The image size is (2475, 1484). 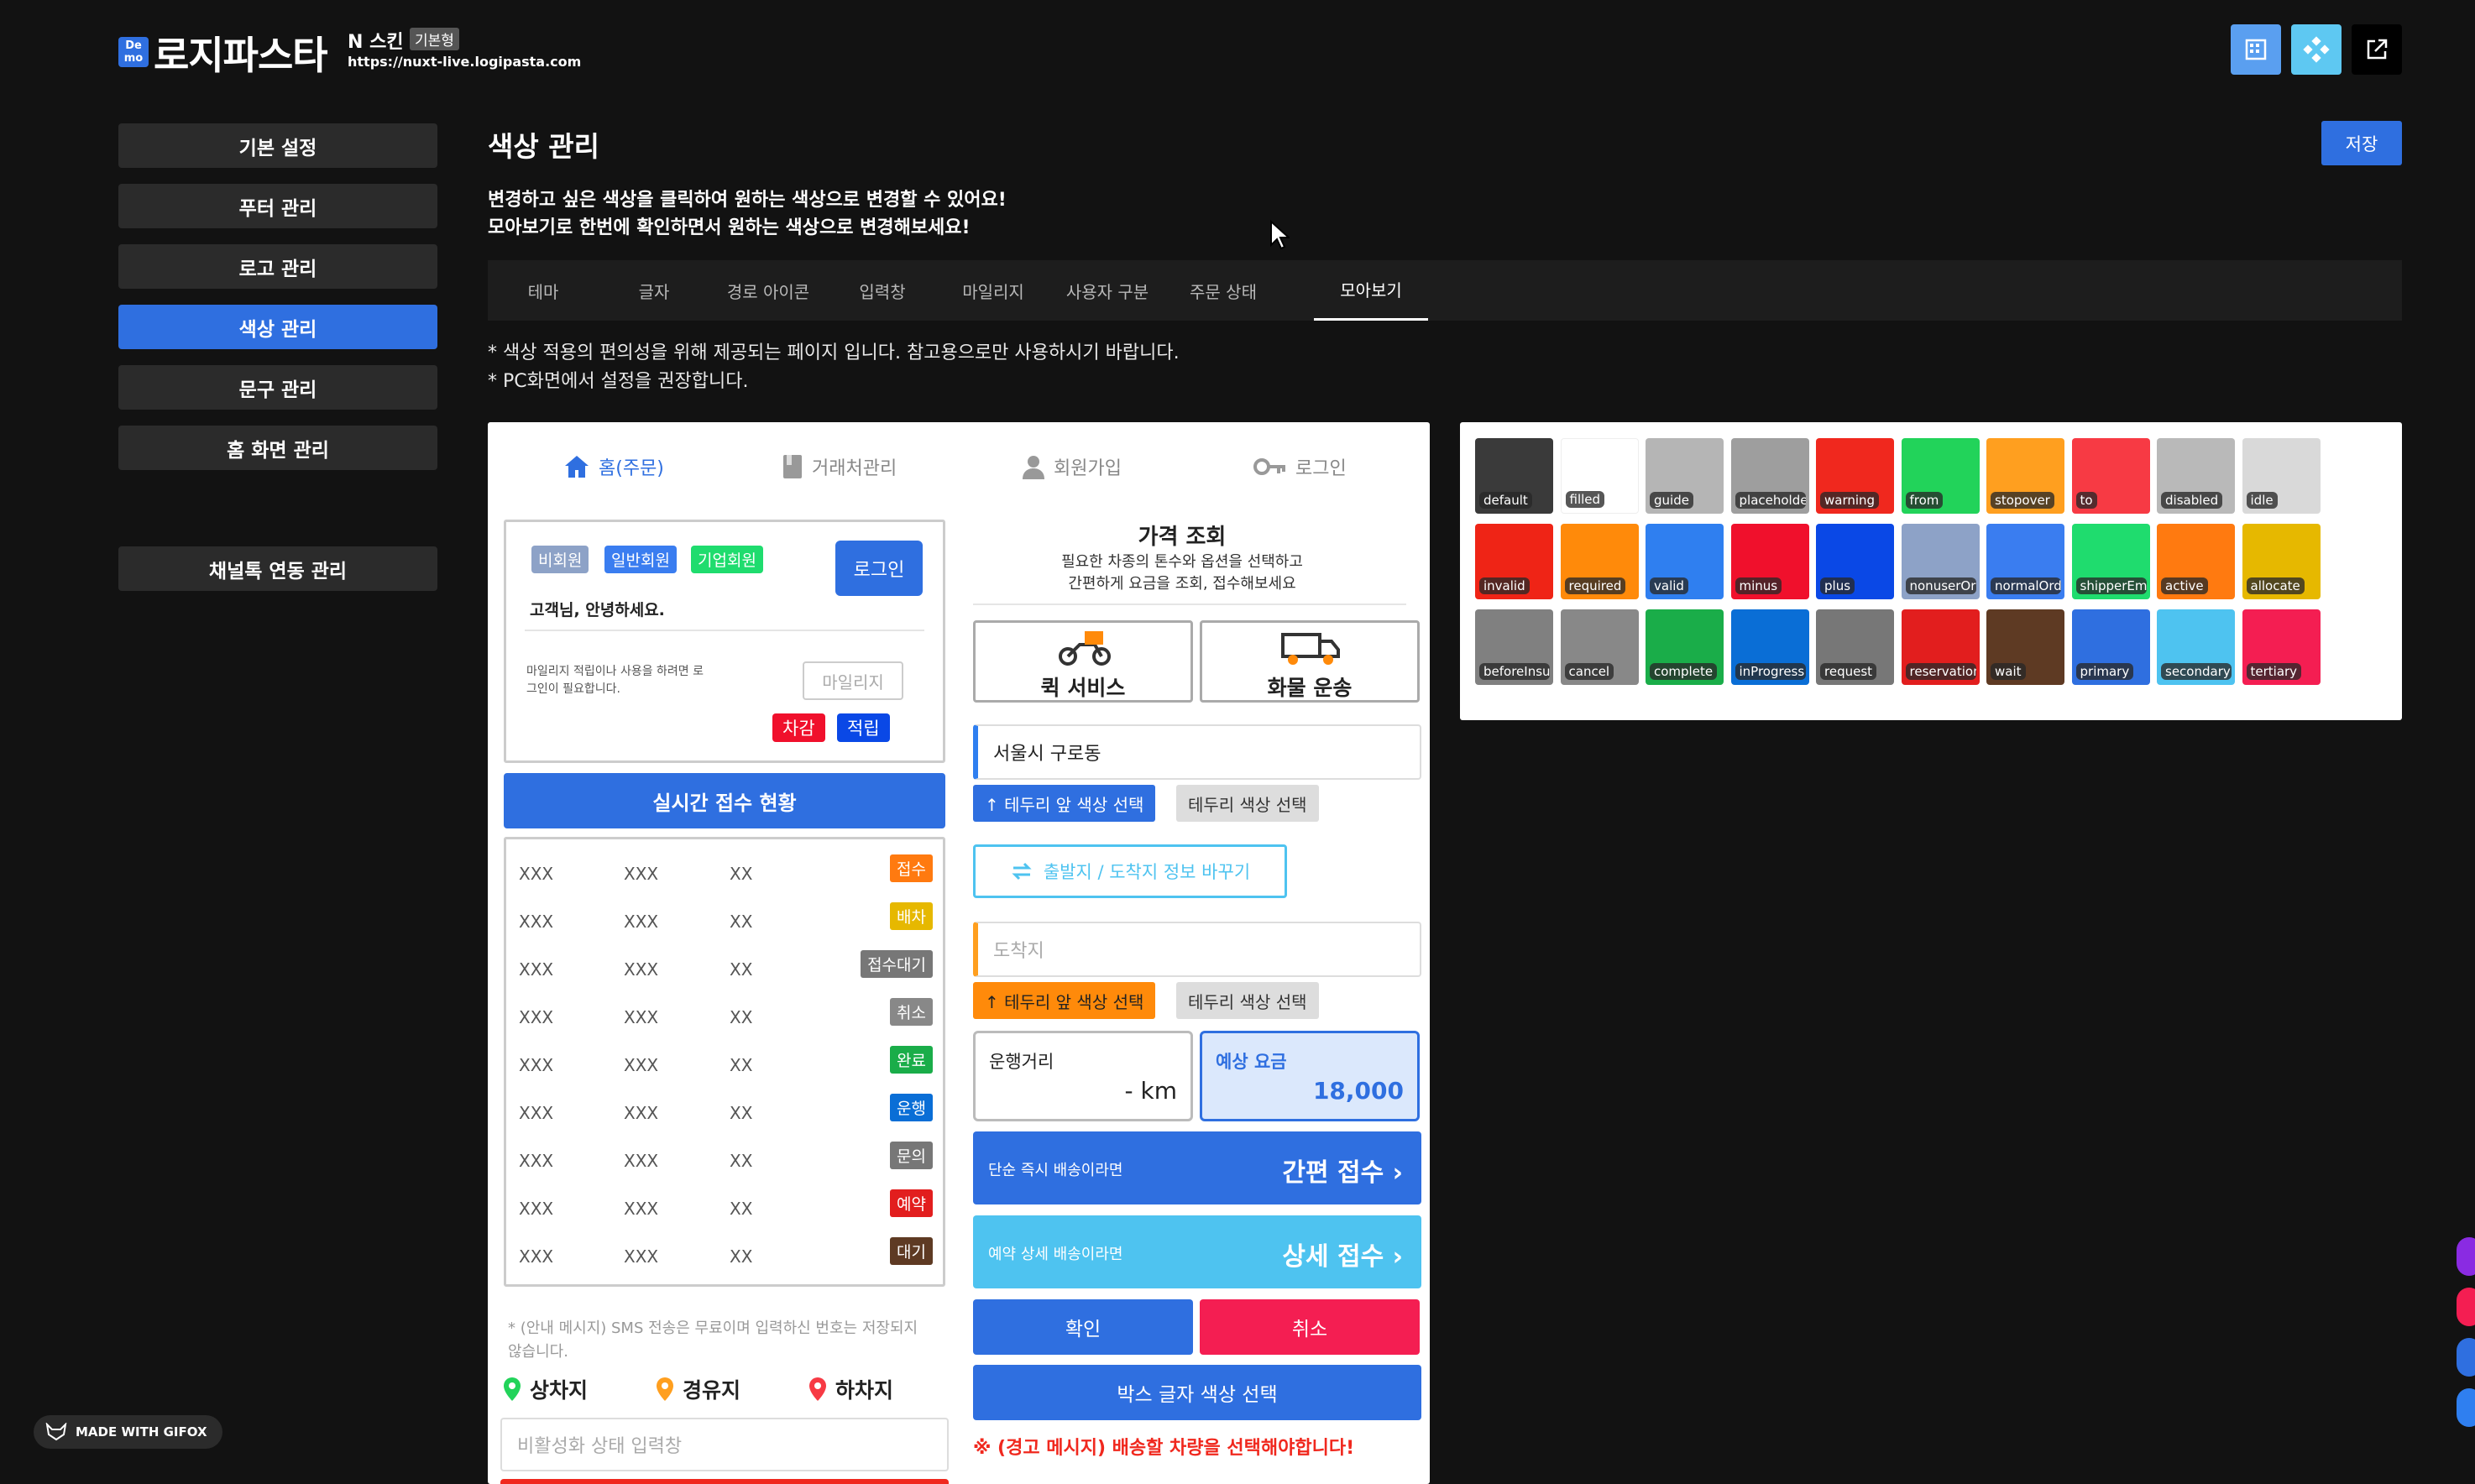 I want to click on detail-order-button: 예약 상세 배송이라면 상세 접수 ›, so click(x=1197, y=1251).